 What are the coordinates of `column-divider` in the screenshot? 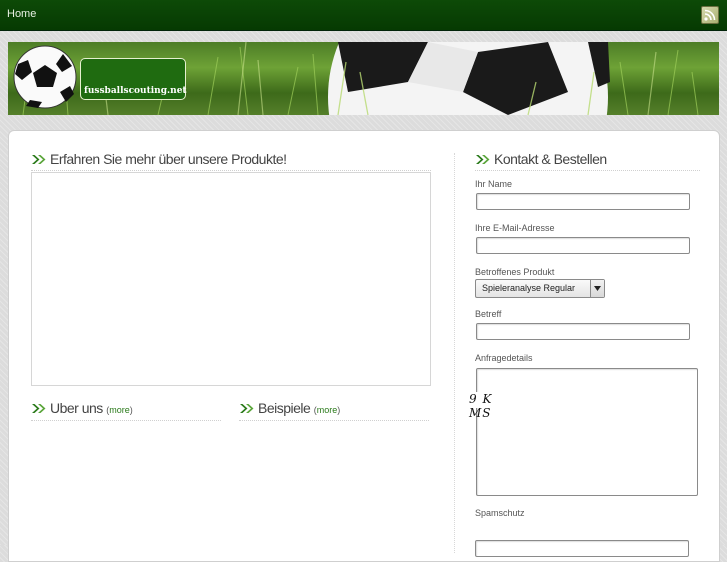 It's located at (454, 353).